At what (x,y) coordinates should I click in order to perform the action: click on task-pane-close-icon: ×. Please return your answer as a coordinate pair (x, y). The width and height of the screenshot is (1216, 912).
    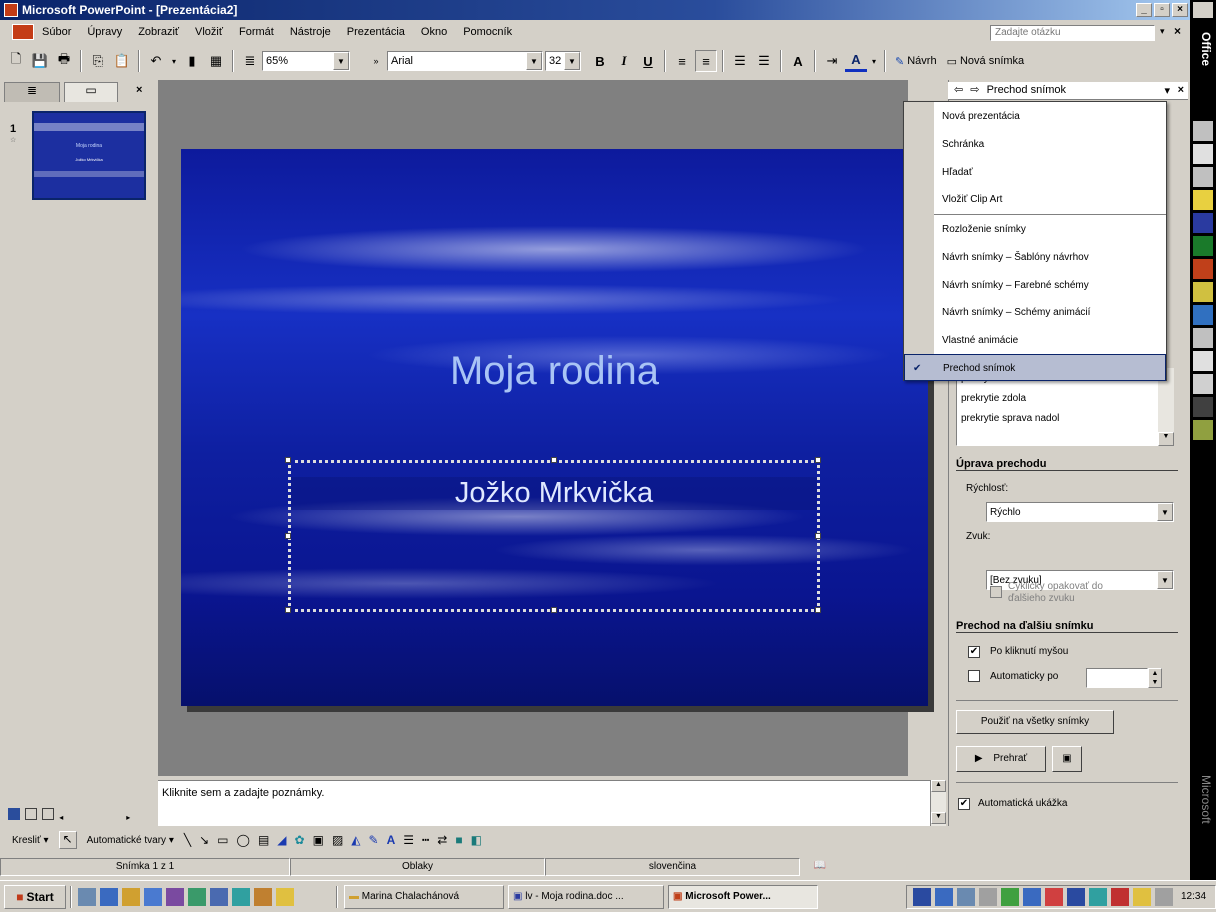
    Looking at the image, I should click on (1181, 90).